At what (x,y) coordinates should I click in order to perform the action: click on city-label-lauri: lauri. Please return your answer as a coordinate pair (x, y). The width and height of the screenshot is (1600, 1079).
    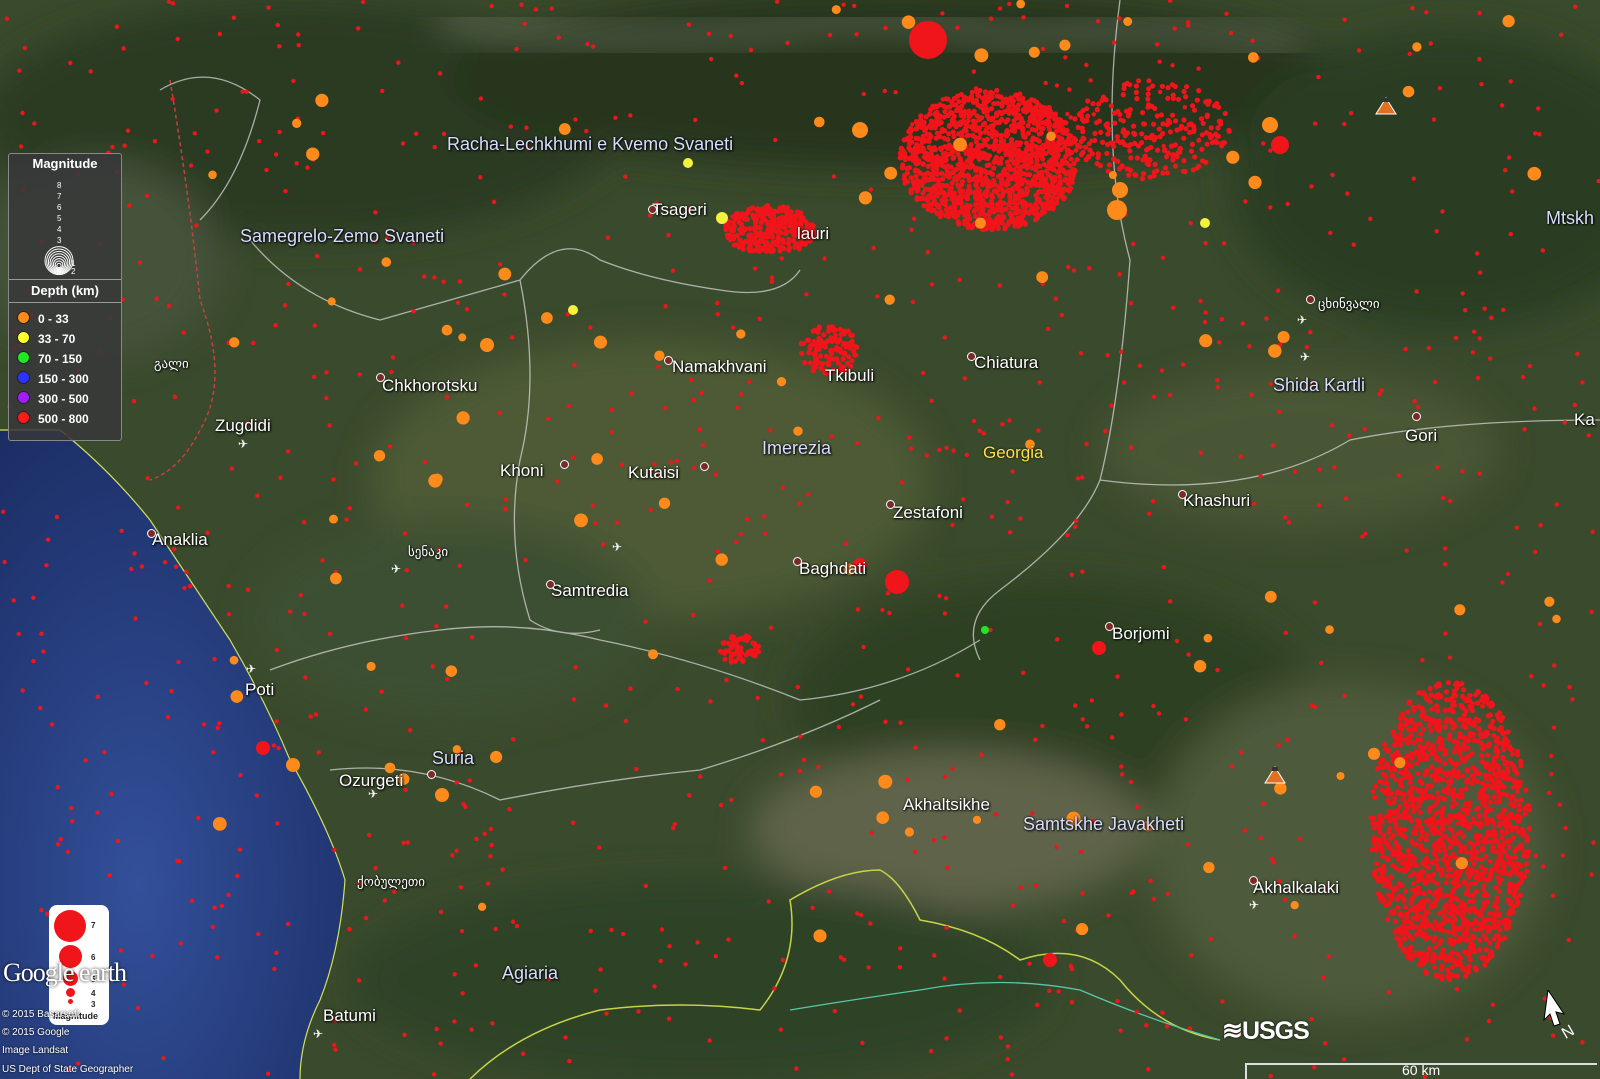
    Looking at the image, I should click on (813, 233).